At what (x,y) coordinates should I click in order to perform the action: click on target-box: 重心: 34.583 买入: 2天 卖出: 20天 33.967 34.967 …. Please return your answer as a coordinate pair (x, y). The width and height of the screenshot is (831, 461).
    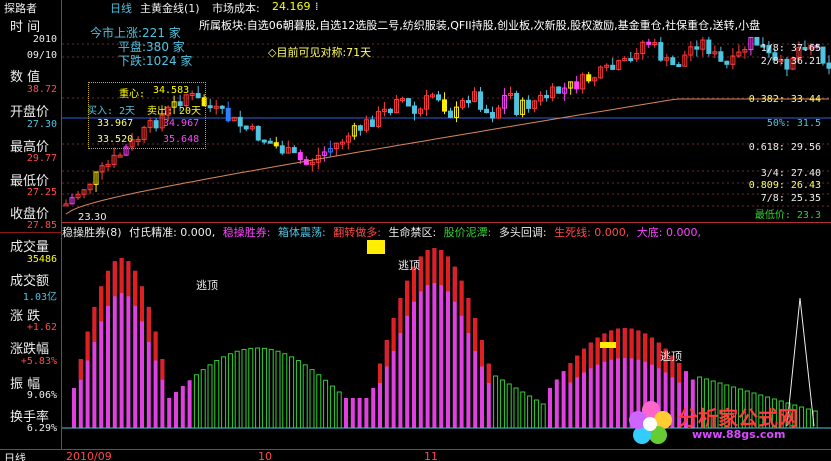
    Looking at the image, I should click on (146, 115).